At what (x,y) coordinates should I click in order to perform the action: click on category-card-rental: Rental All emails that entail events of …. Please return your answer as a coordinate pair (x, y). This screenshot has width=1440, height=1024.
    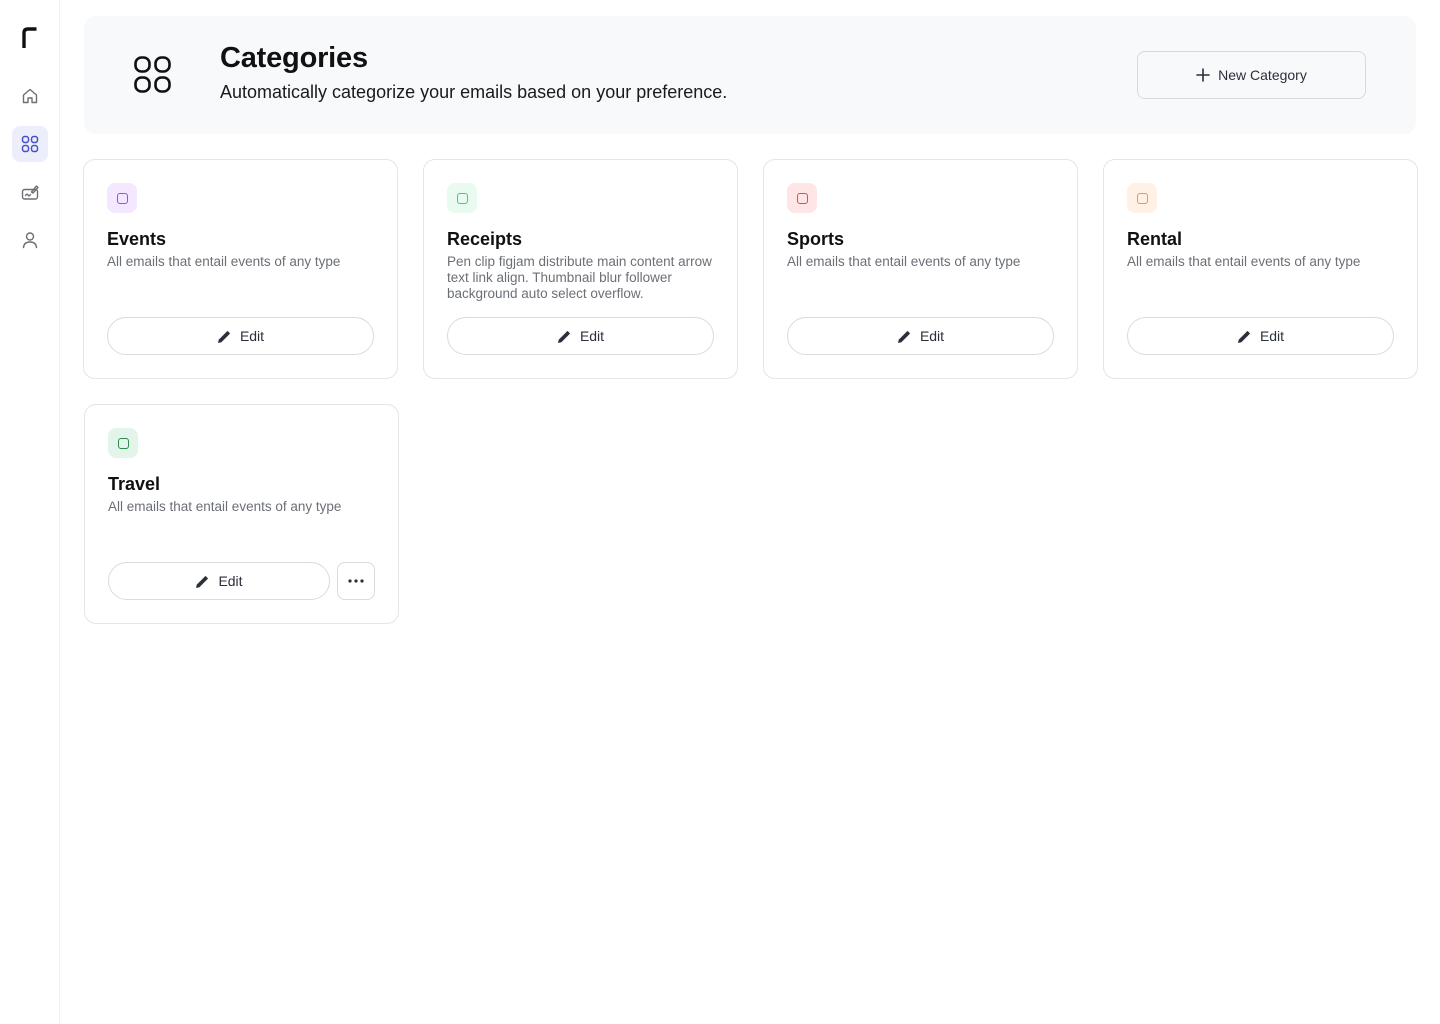
    Looking at the image, I should click on (1260, 269).